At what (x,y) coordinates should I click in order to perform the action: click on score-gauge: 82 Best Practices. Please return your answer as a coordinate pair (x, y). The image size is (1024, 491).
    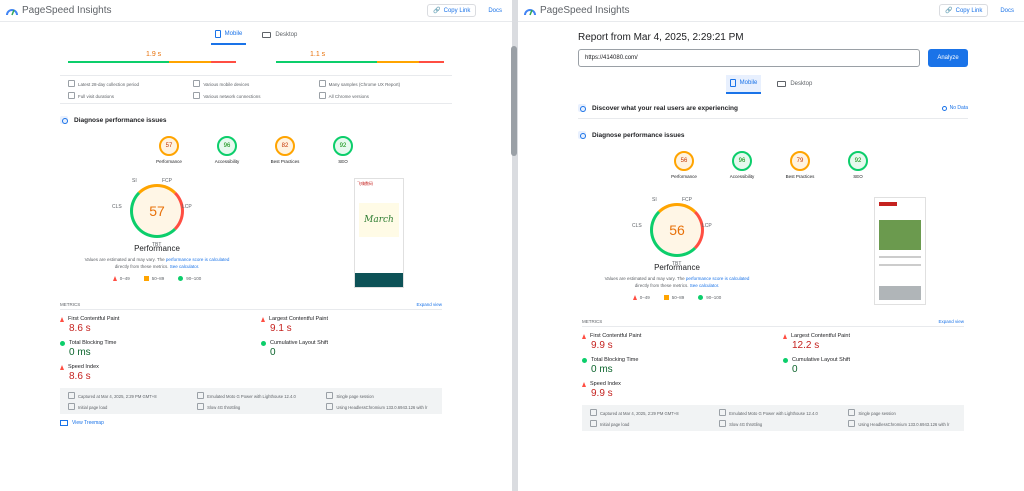
    Looking at the image, I should click on (285, 150).